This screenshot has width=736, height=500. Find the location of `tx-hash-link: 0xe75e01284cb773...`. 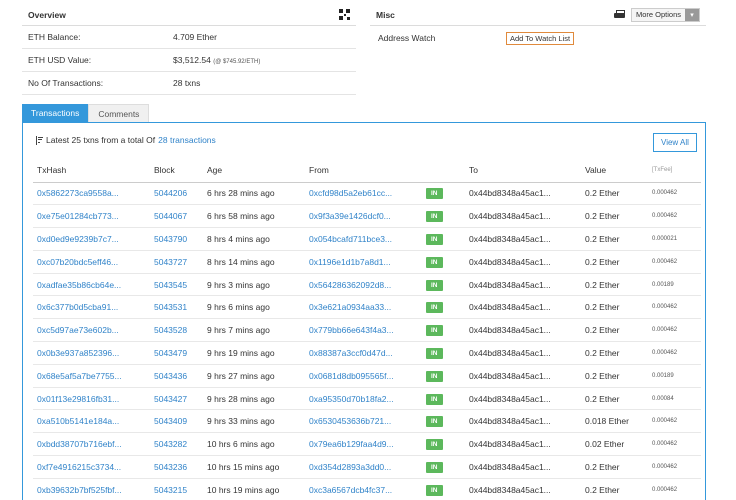

tx-hash-link: 0xe75e01284cb773... is located at coordinates (78, 216).